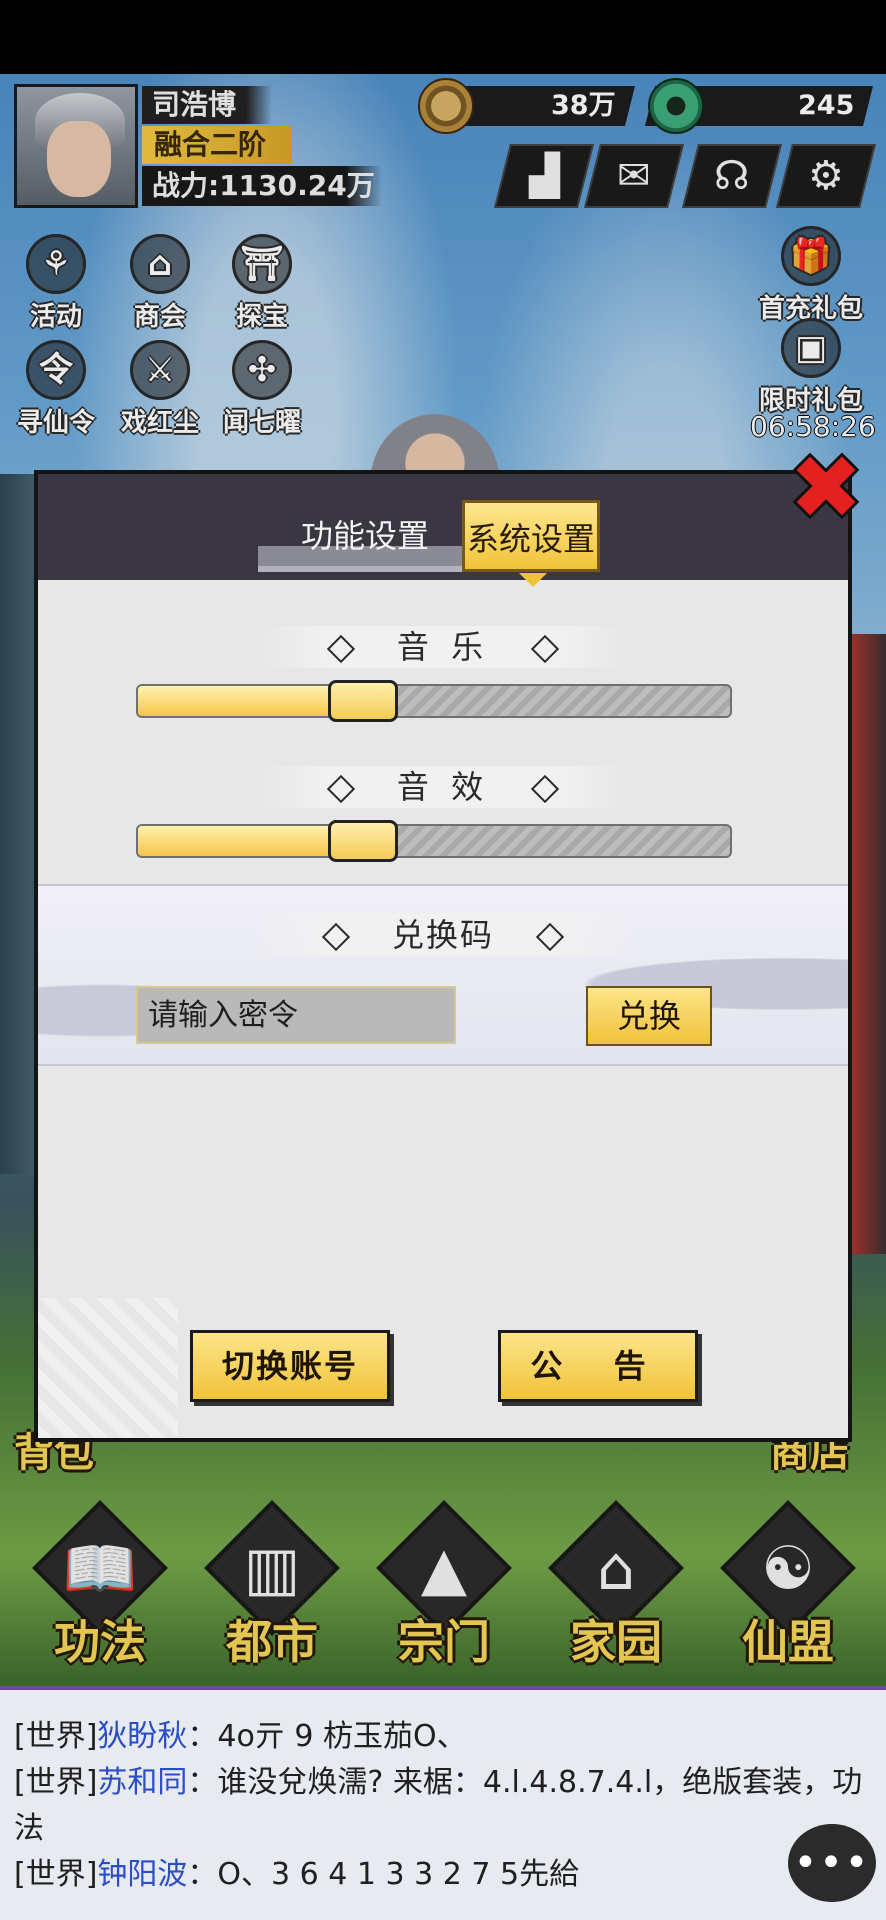 This screenshot has width=886, height=1920. What do you see at coordinates (434, 841) in the screenshot?
I see `sfx-volume-slider` at bounding box center [434, 841].